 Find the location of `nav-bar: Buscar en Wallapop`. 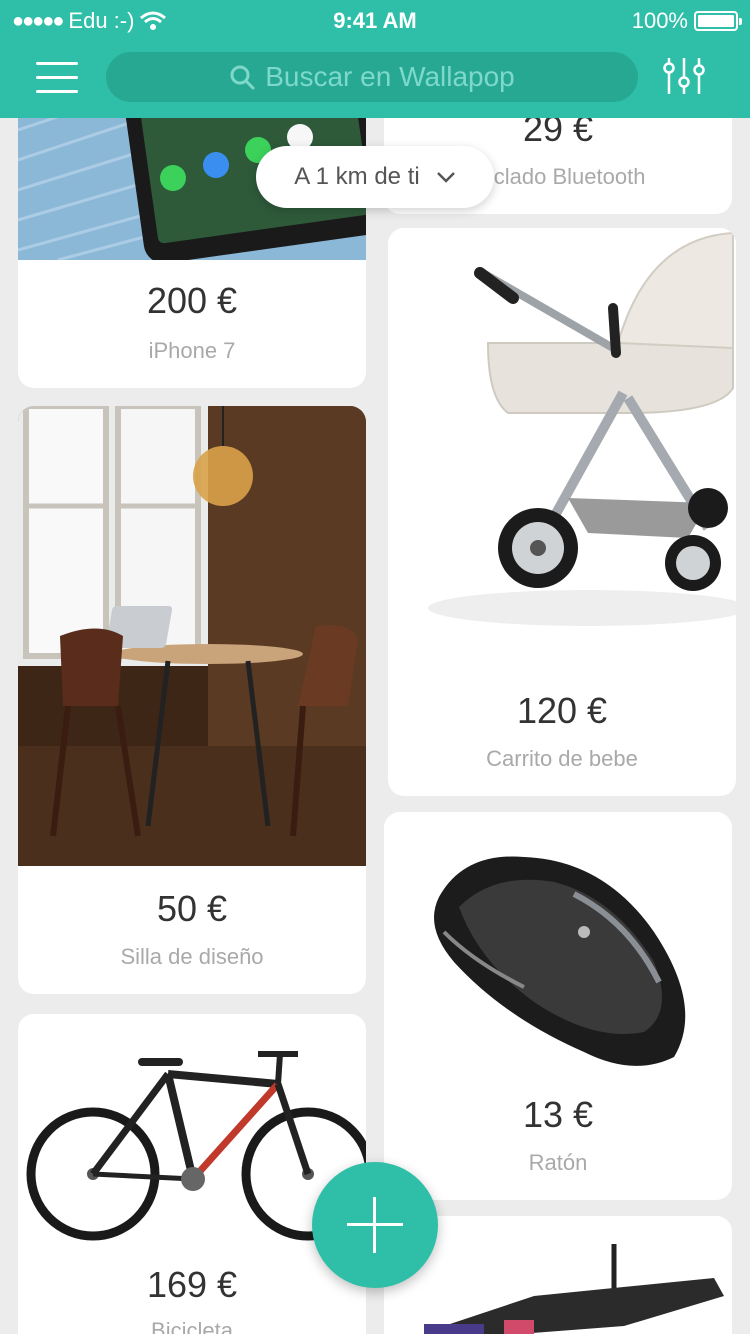

nav-bar: Buscar en Wallapop is located at coordinates (375, 79).